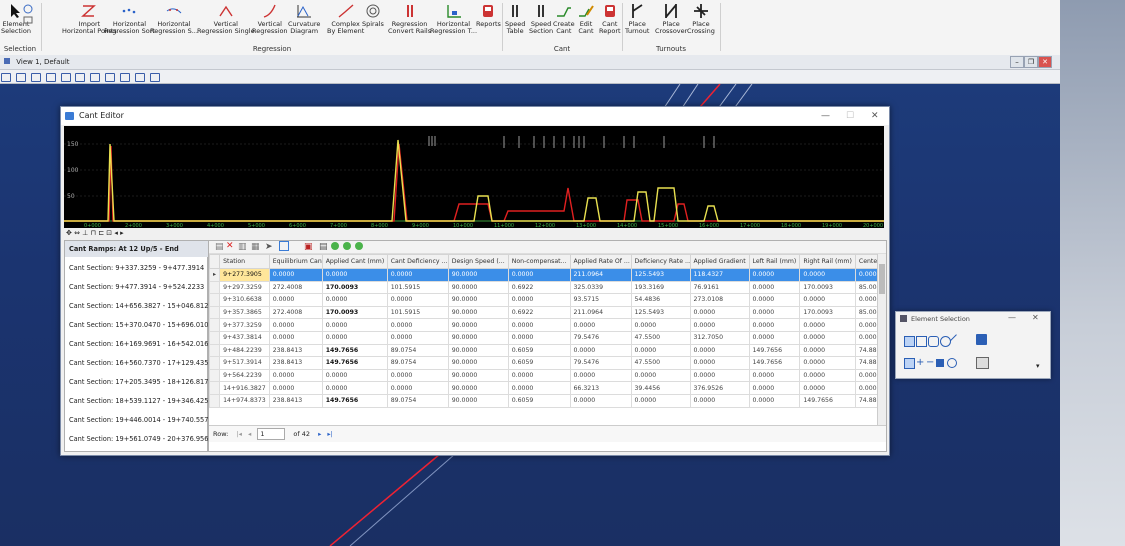 Image resolution: width=1125 pixels, height=546 pixels. What do you see at coordinates (539, 287) in the screenshot?
I see `table-cell: 0.6922` at bounding box center [539, 287].